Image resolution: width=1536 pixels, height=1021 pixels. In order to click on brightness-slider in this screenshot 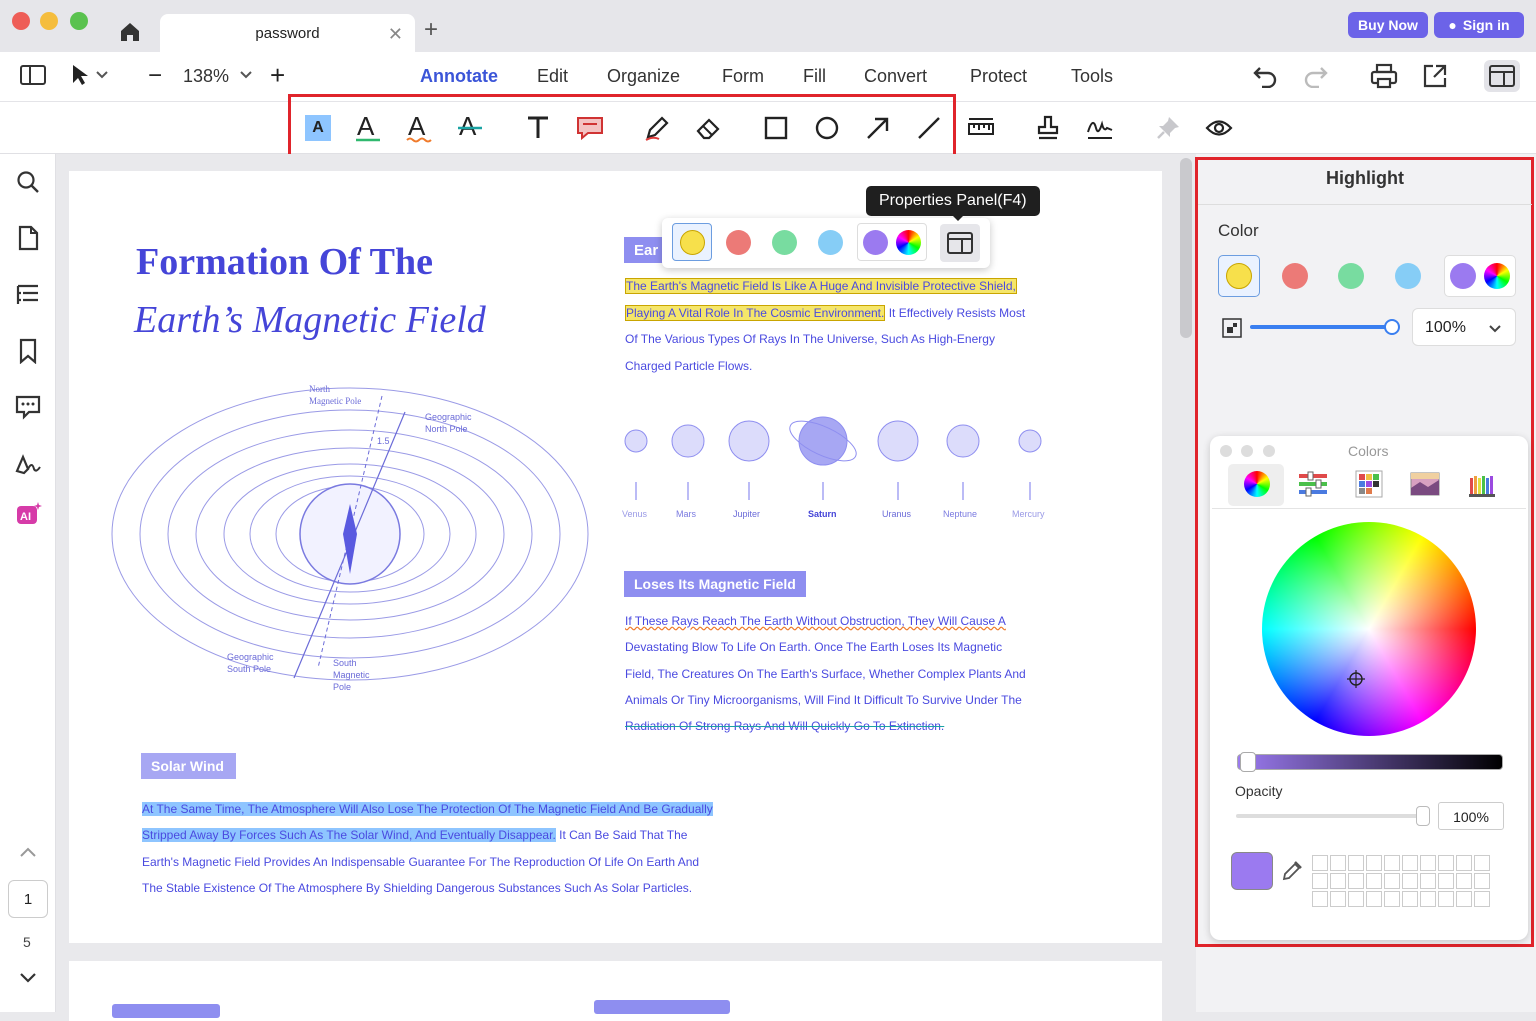, I will do `click(1370, 762)`.